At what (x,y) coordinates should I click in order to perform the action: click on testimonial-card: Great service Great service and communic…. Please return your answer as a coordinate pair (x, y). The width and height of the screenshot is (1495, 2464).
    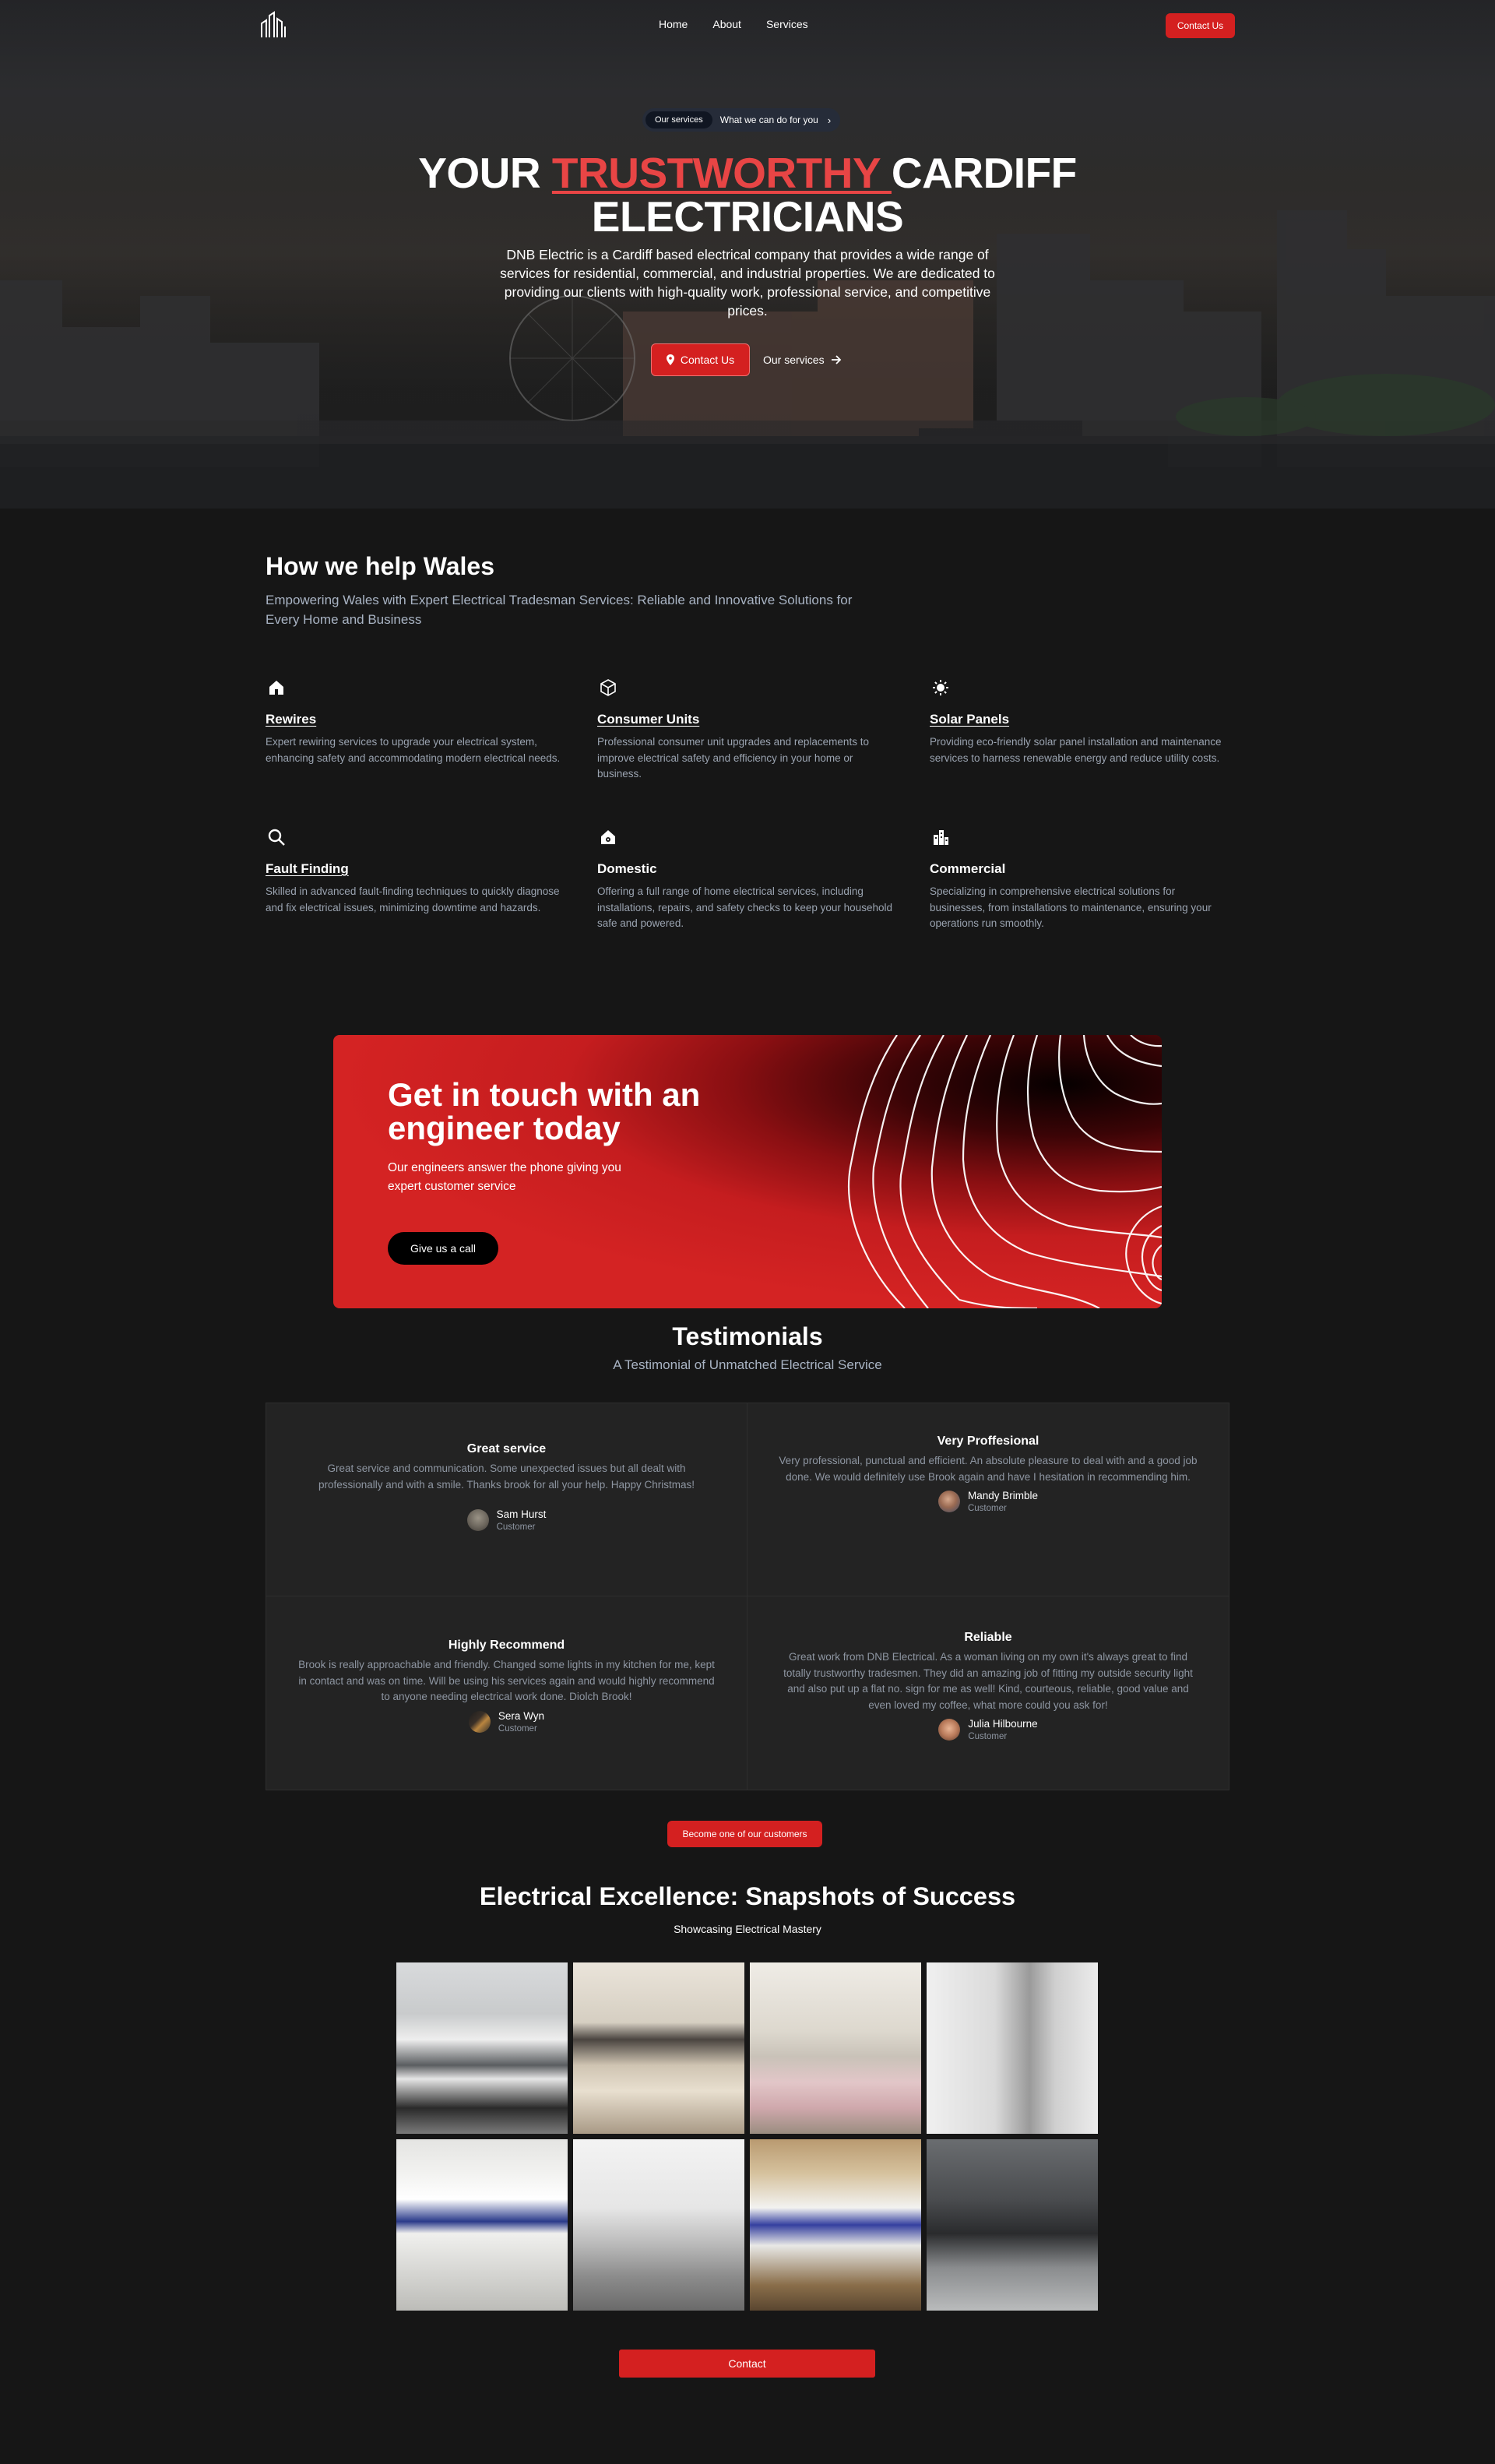
    Looking at the image, I should click on (507, 1499).